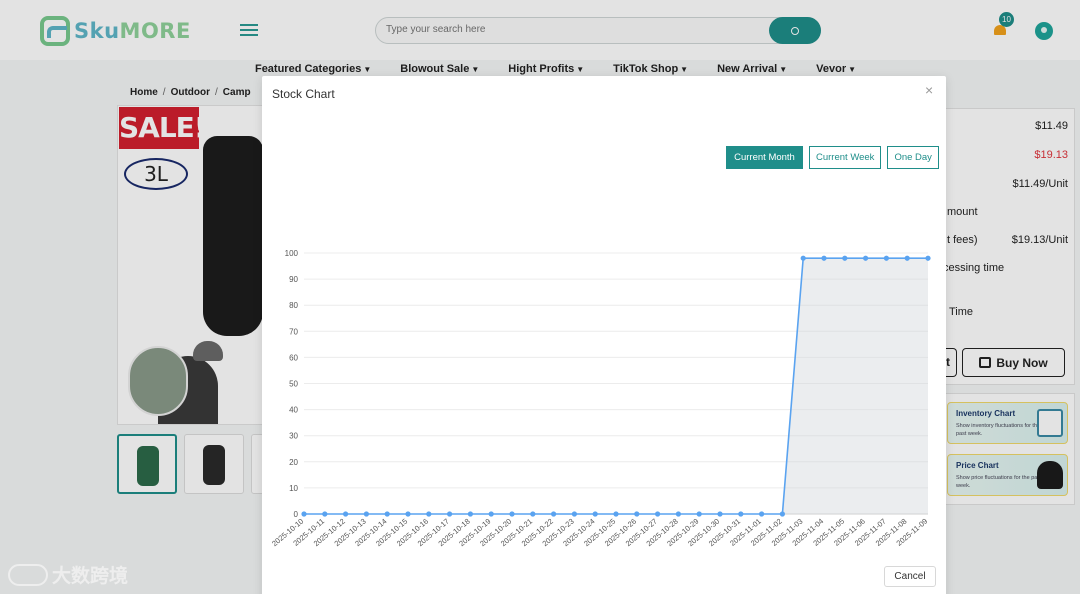 This screenshot has height=594, width=1080. I want to click on y-tick-label: 70, so click(293, 331).